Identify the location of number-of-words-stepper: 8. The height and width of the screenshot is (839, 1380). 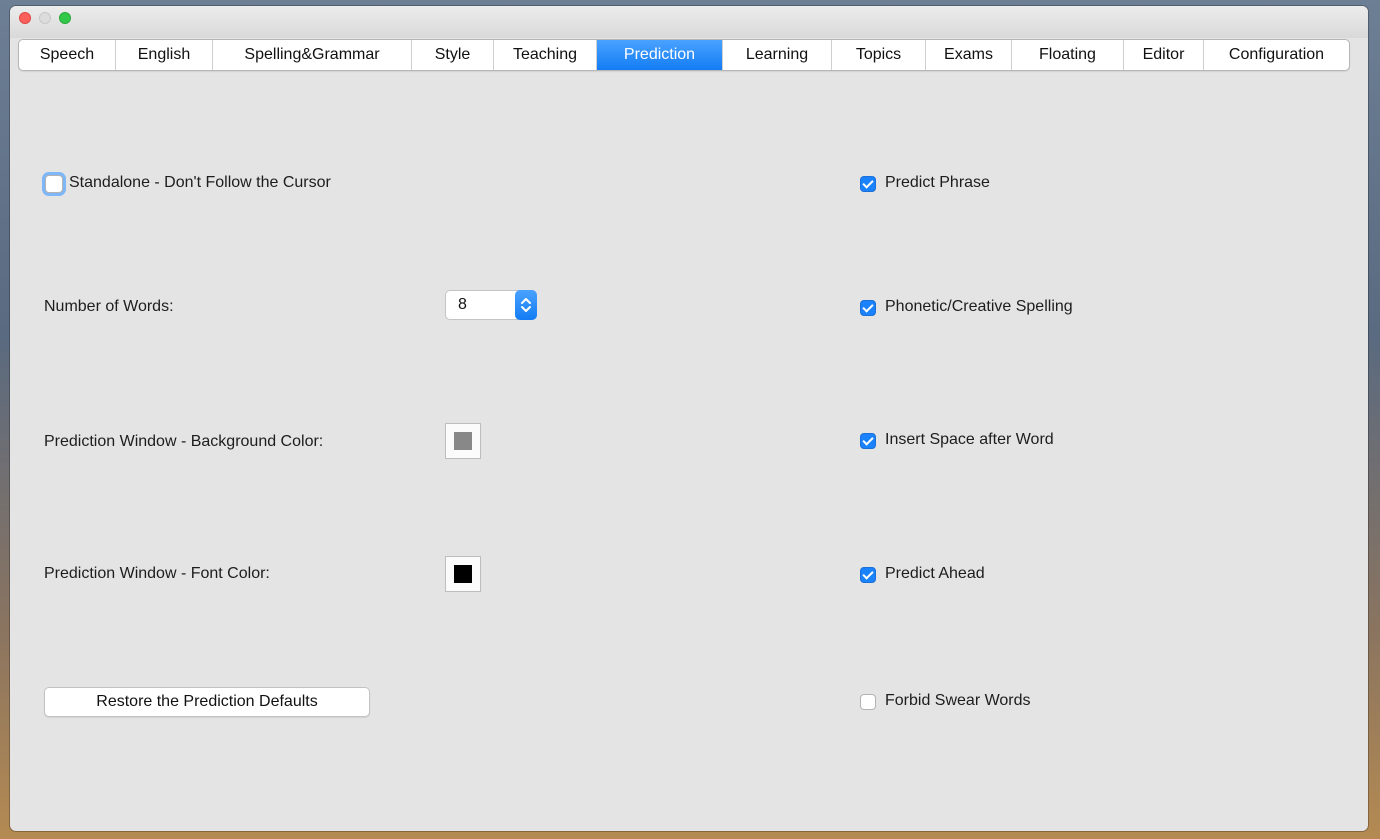
(491, 305).